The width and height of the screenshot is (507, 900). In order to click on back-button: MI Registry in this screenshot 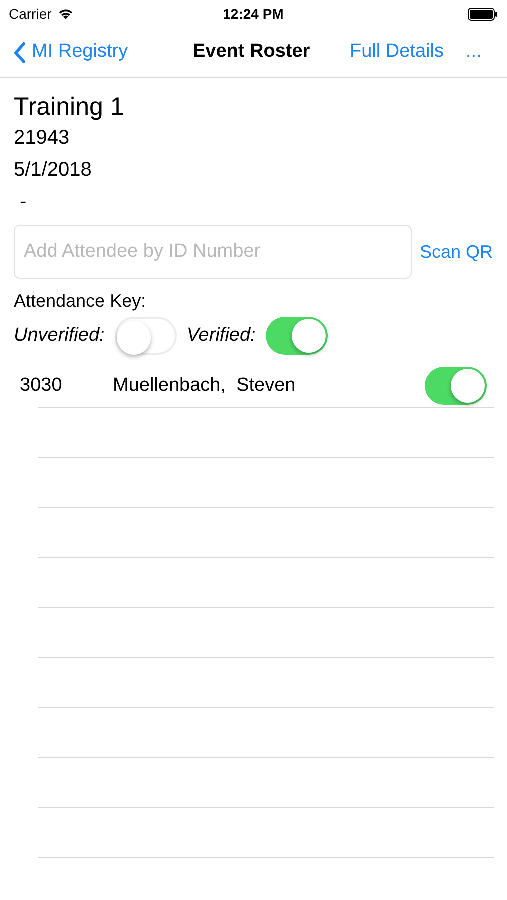, I will do `click(71, 52)`.